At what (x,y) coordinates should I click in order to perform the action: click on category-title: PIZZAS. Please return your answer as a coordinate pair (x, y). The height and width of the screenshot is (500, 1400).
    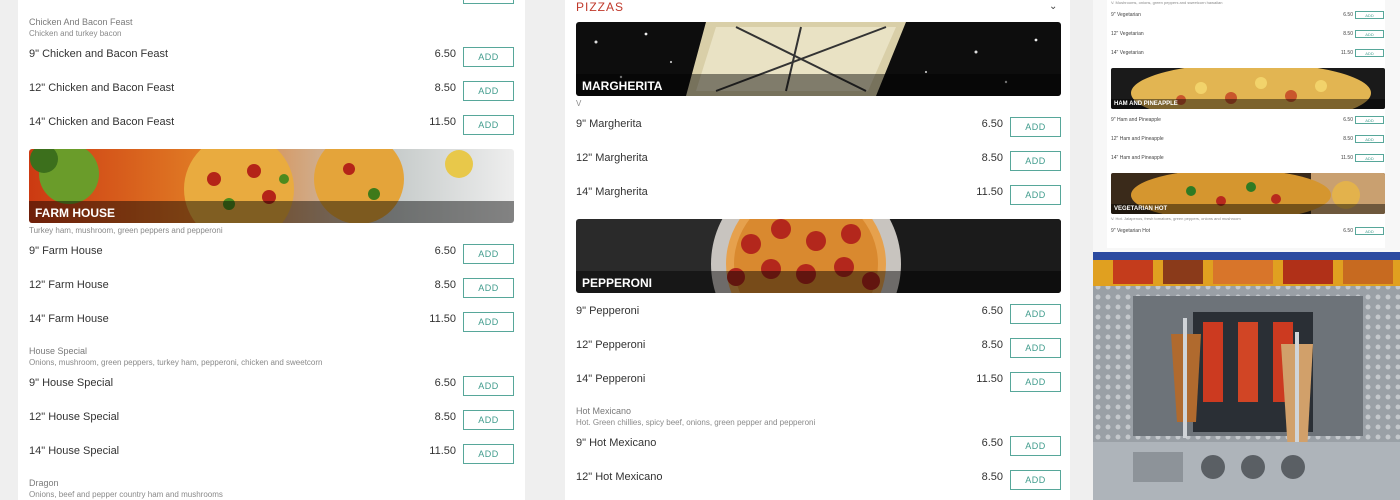
    Looking at the image, I should click on (600, 7).